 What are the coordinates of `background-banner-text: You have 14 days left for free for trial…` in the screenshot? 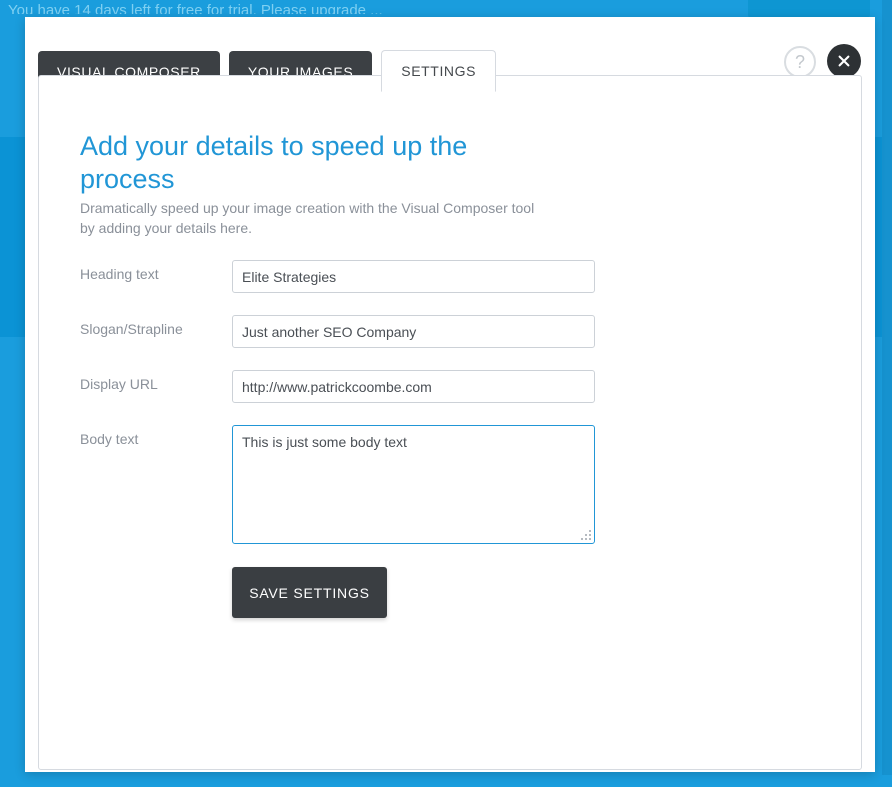 It's located at (195, 8).